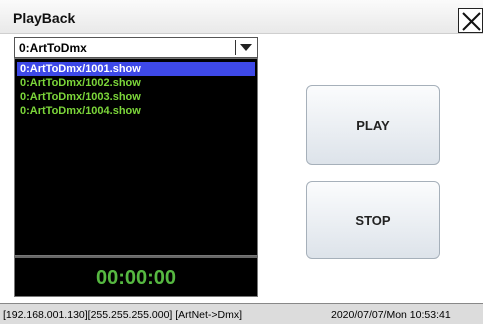 This screenshot has height=324, width=483. Describe the element at coordinates (136, 97) in the screenshot. I see `list-item-1003: 0:ArtToDmx/1003.show` at that location.